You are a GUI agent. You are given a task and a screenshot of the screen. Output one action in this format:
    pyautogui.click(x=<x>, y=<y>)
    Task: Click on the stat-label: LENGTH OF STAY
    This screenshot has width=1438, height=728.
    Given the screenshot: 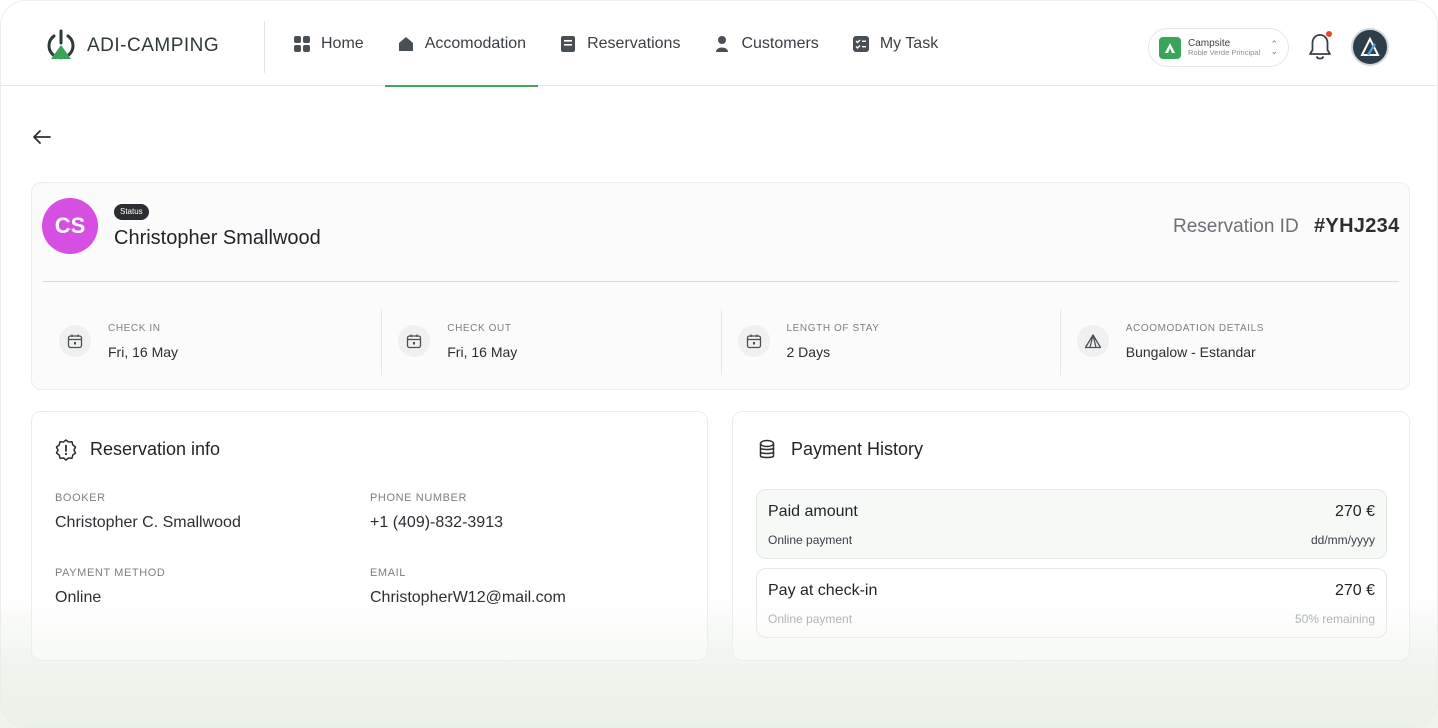 What is the action you would take?
    pyautogui.click(x=833, y=328)
    